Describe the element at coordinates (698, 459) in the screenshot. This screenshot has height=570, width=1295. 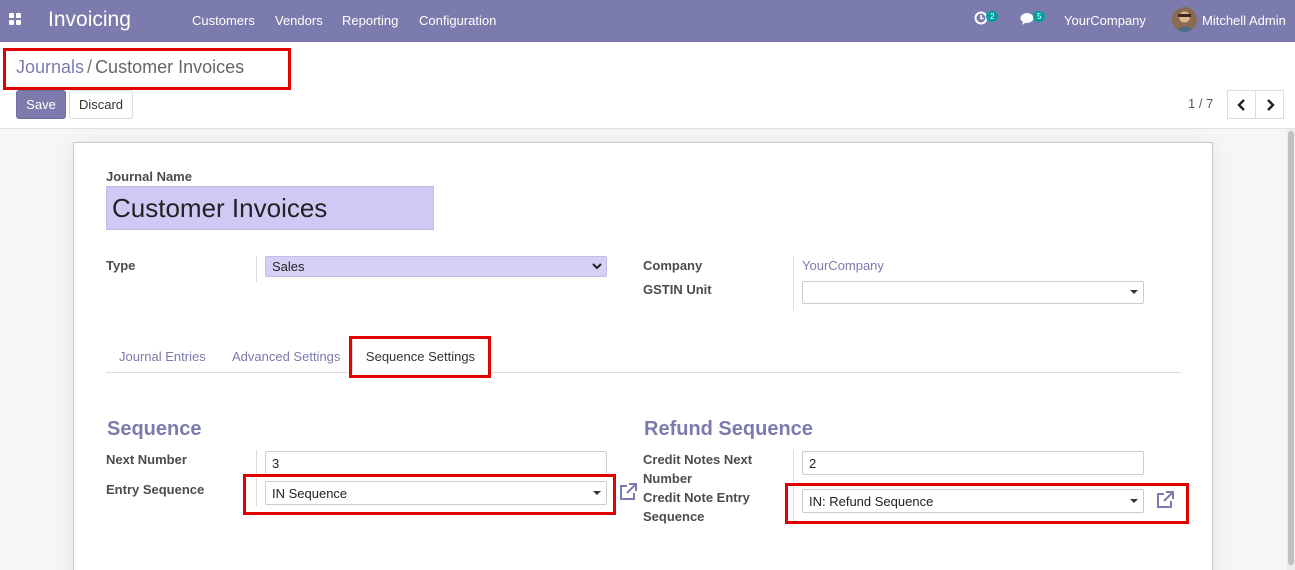
I see `label-line-1: Credit Notes Next` at that location.